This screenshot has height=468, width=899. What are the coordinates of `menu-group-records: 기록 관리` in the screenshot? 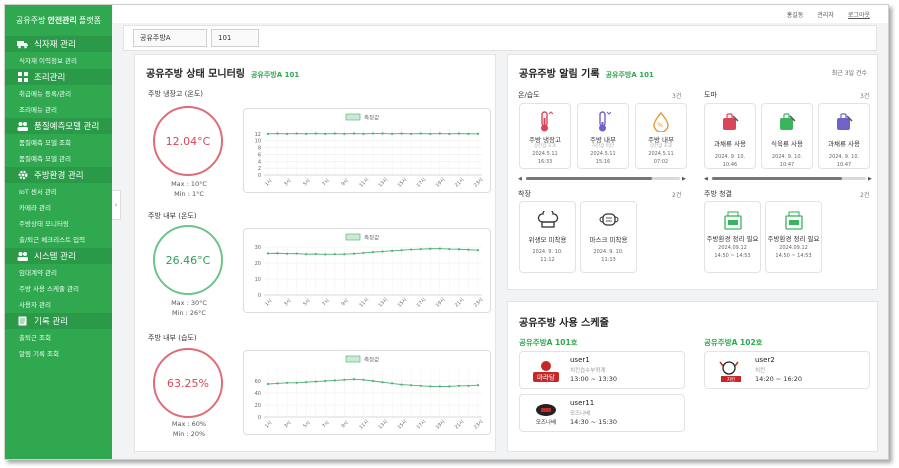 It's located at (58, 321).